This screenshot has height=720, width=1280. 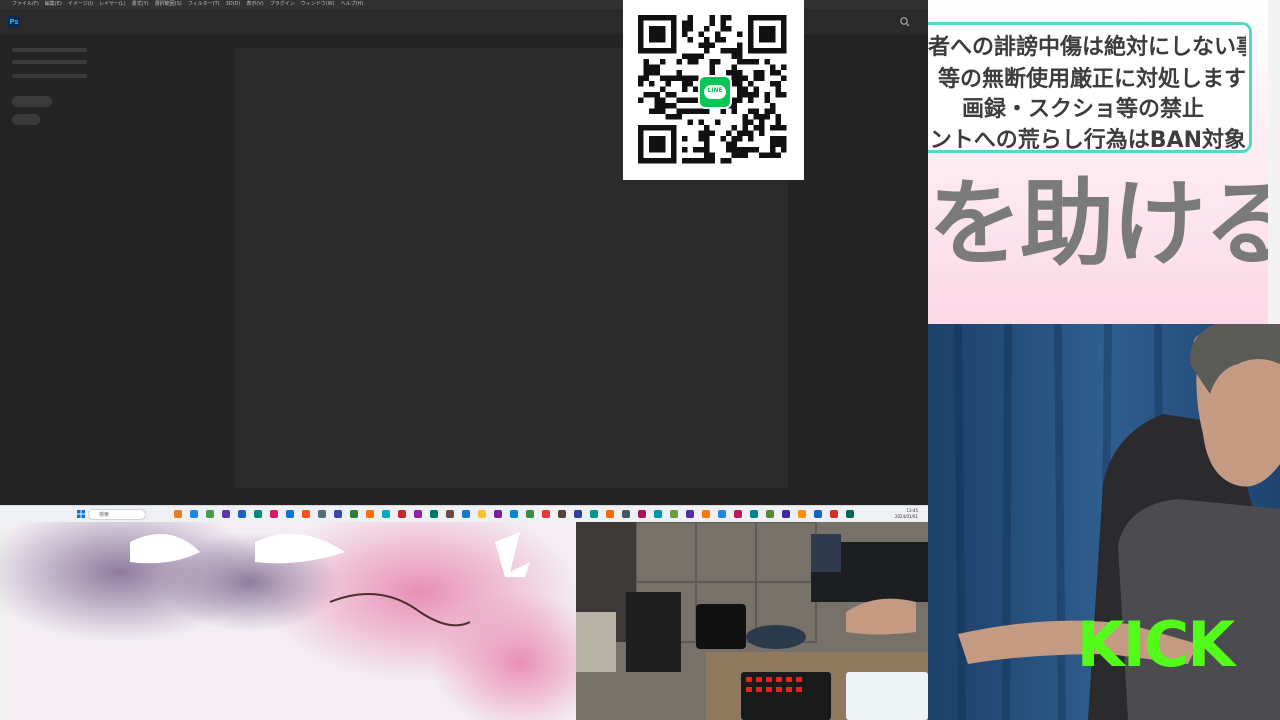 I want to click on banner-headline: を助ける, so click(x=1099, y=224).